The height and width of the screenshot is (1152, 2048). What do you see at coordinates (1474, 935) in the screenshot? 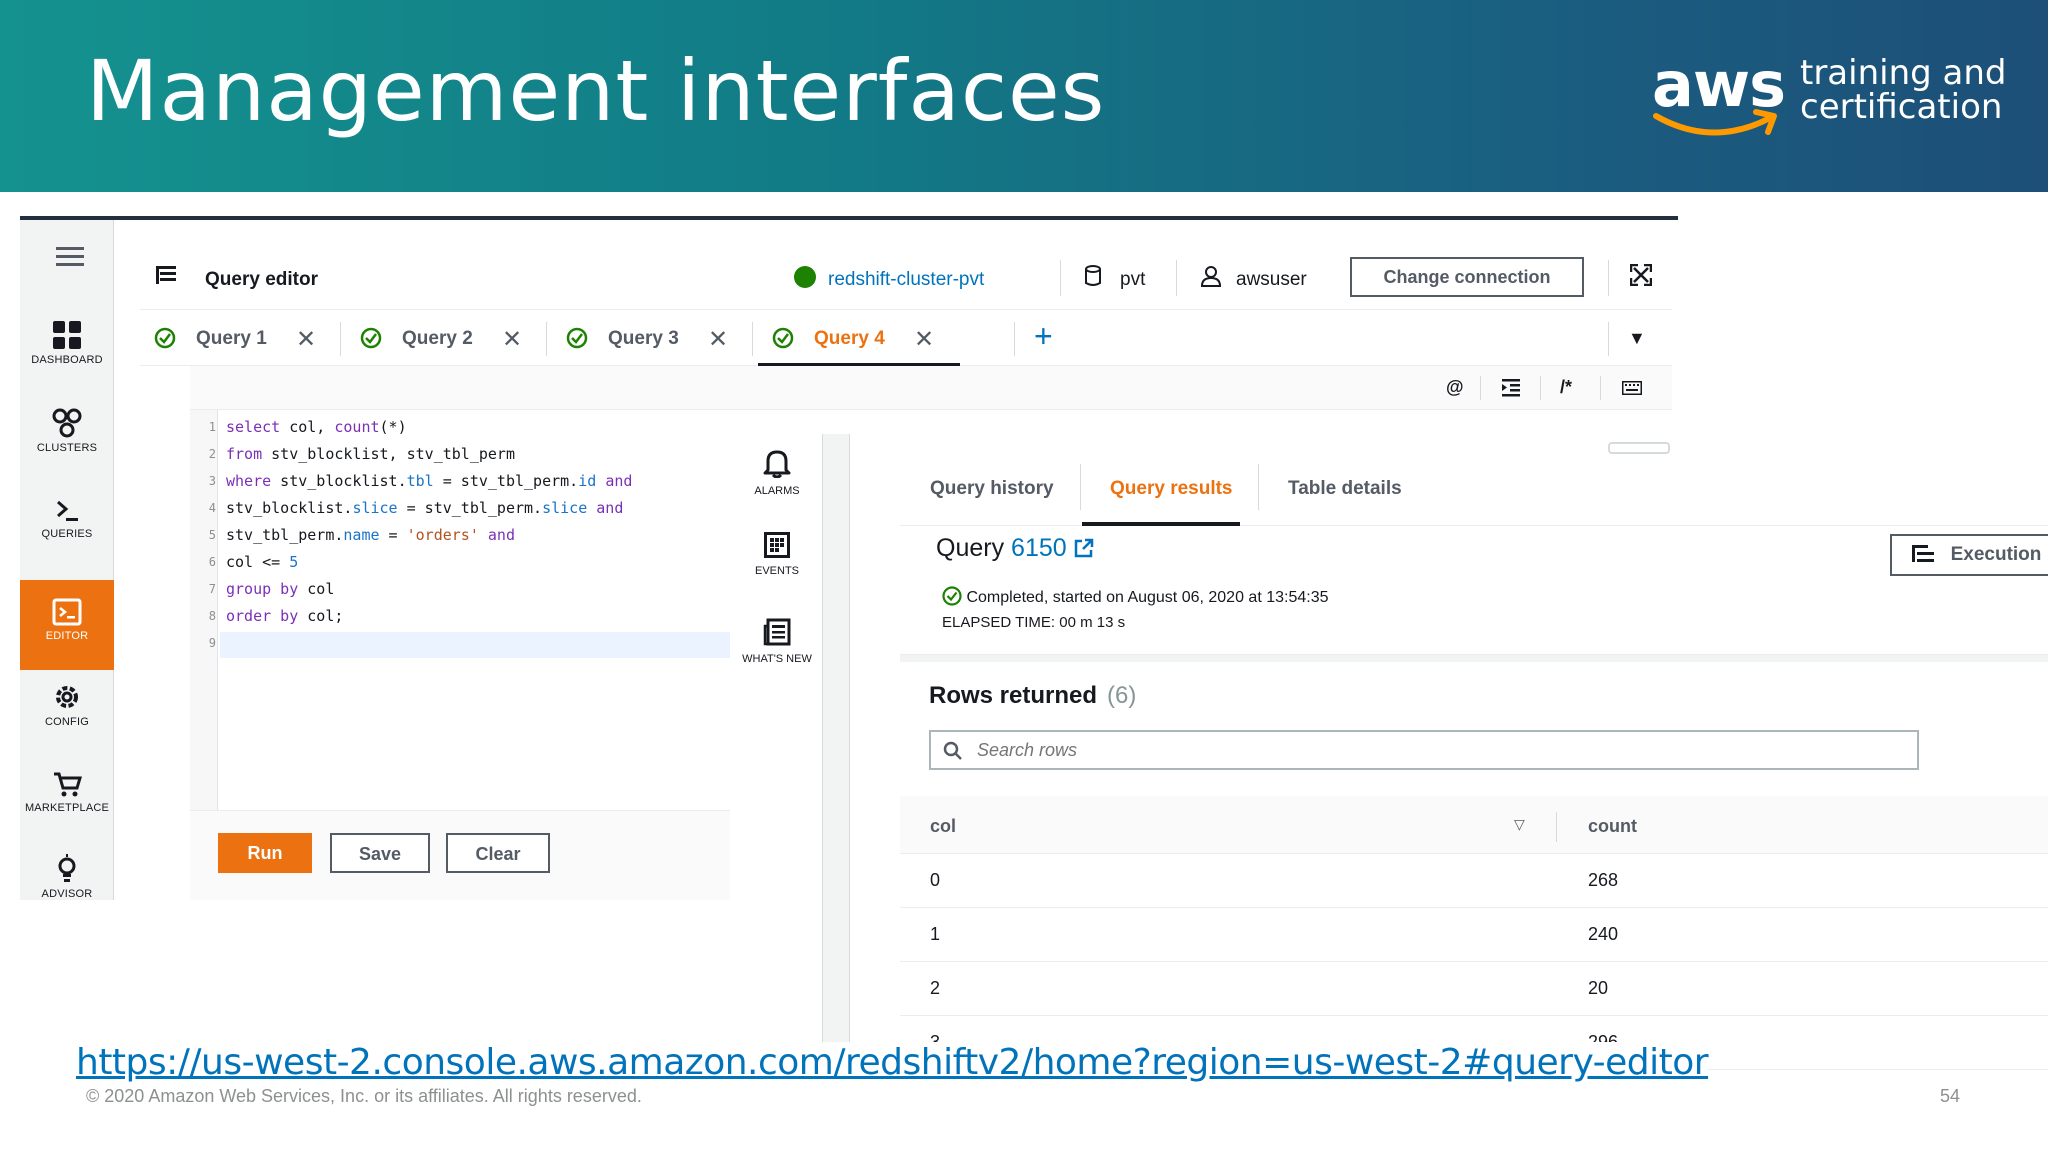
I see `table-row: 1 240` at bounding box center [1474, 935].